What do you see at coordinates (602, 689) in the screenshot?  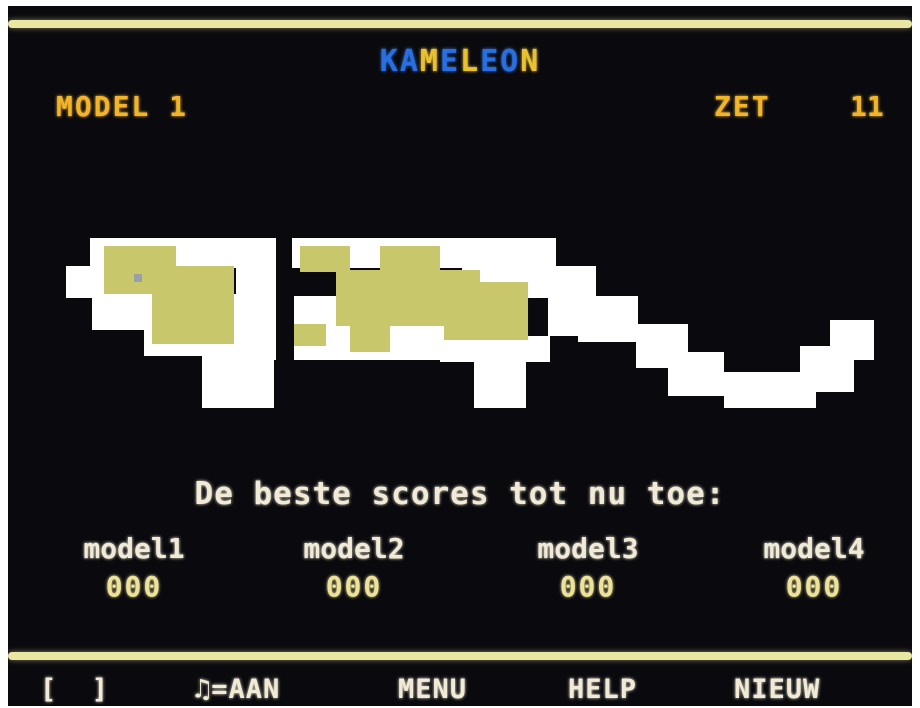 I see `help-button: HELP` at bounding box center [602, 689].